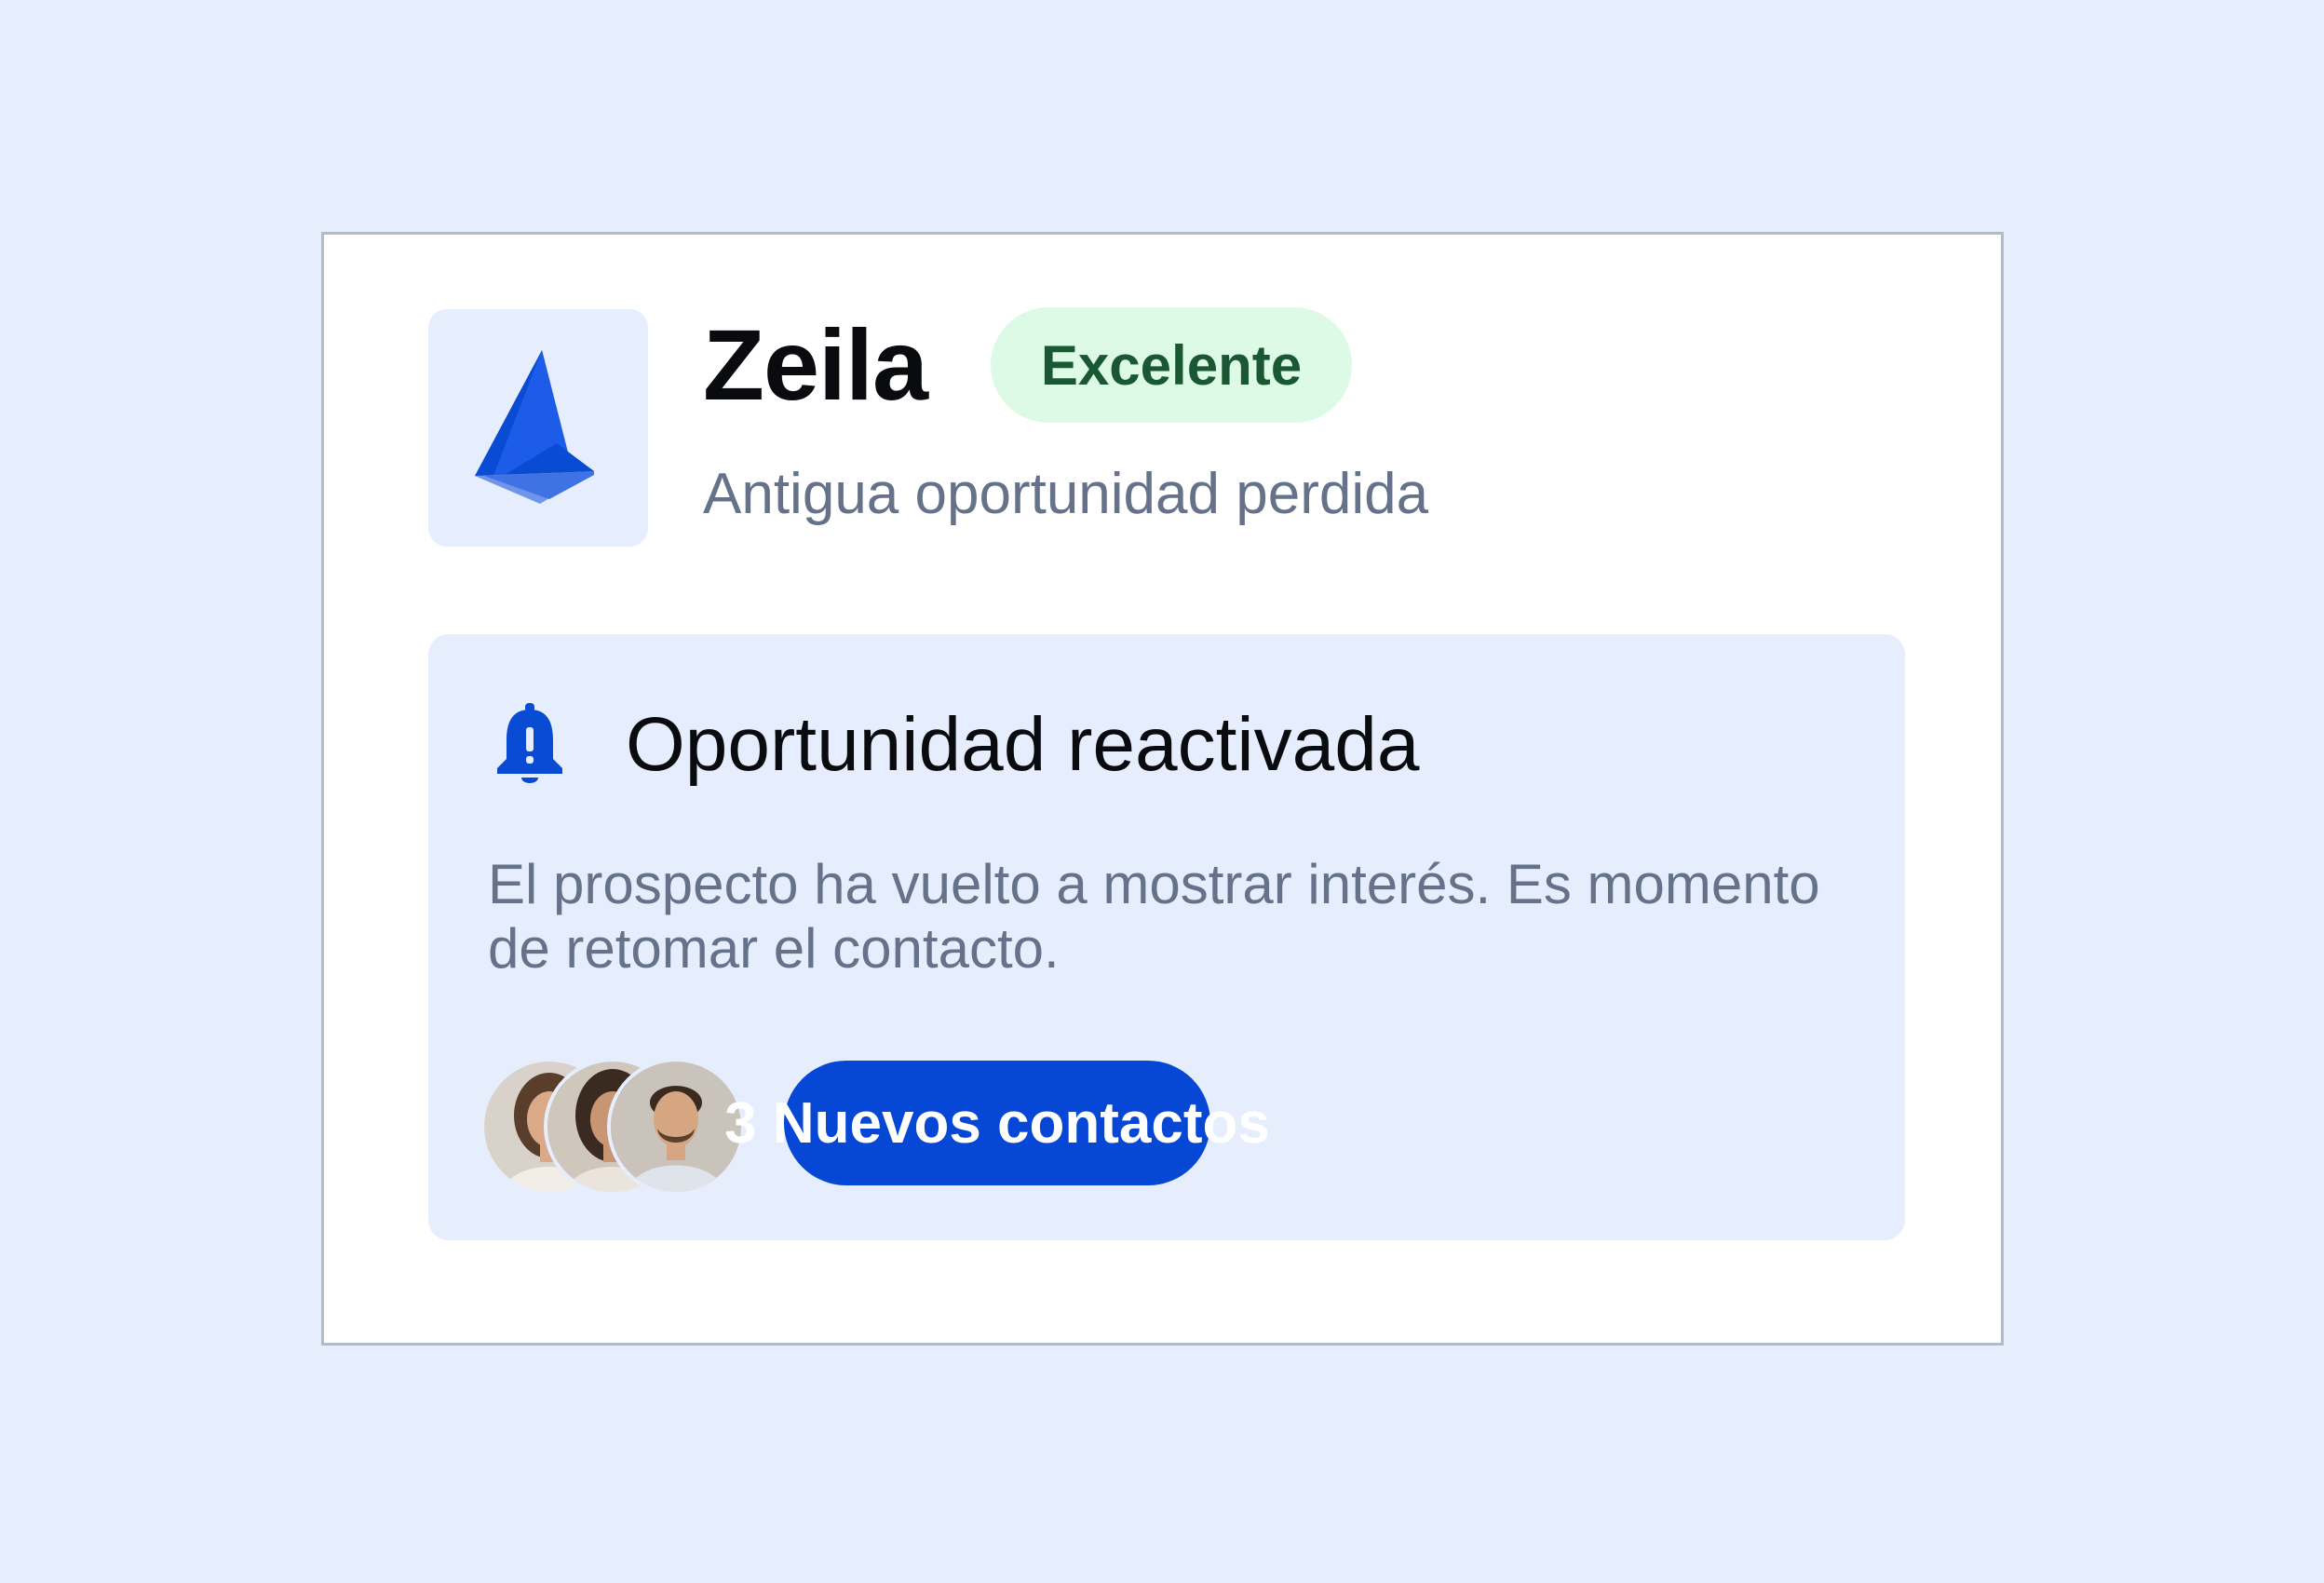 The width and height of the screenshot is (2324, 1583). Describe the element at coordinates (530, 743) in the screenshot. I see `bell-alert-icon` at that location.